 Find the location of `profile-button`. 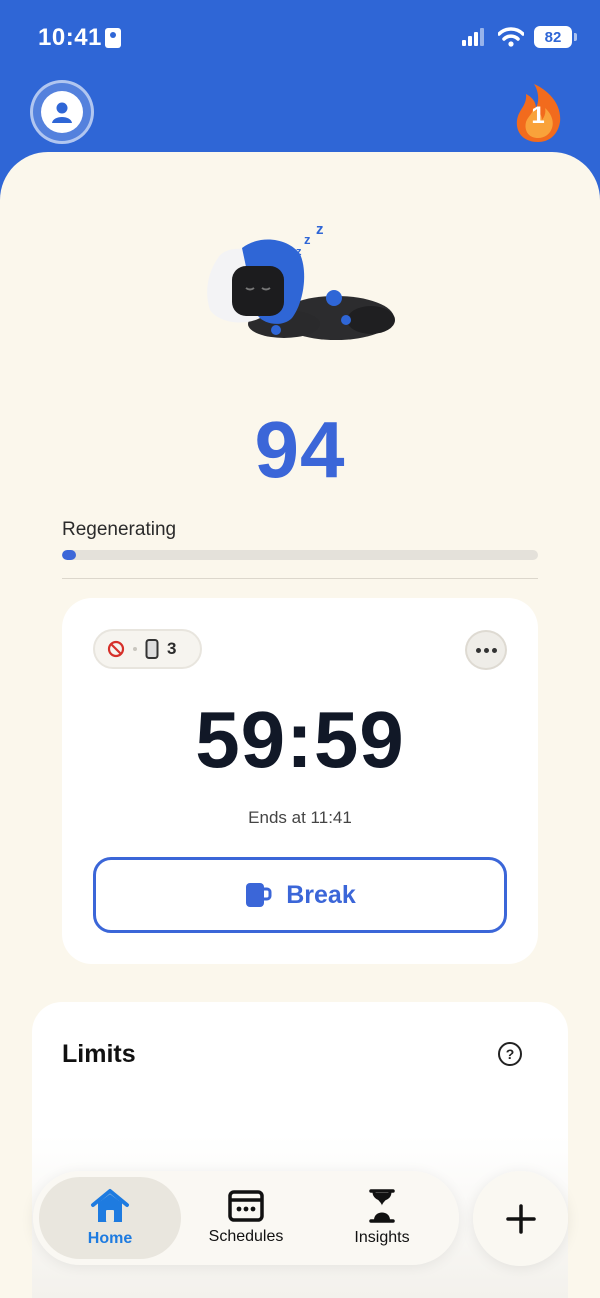

profile-button is located at coordinates (62, 112).